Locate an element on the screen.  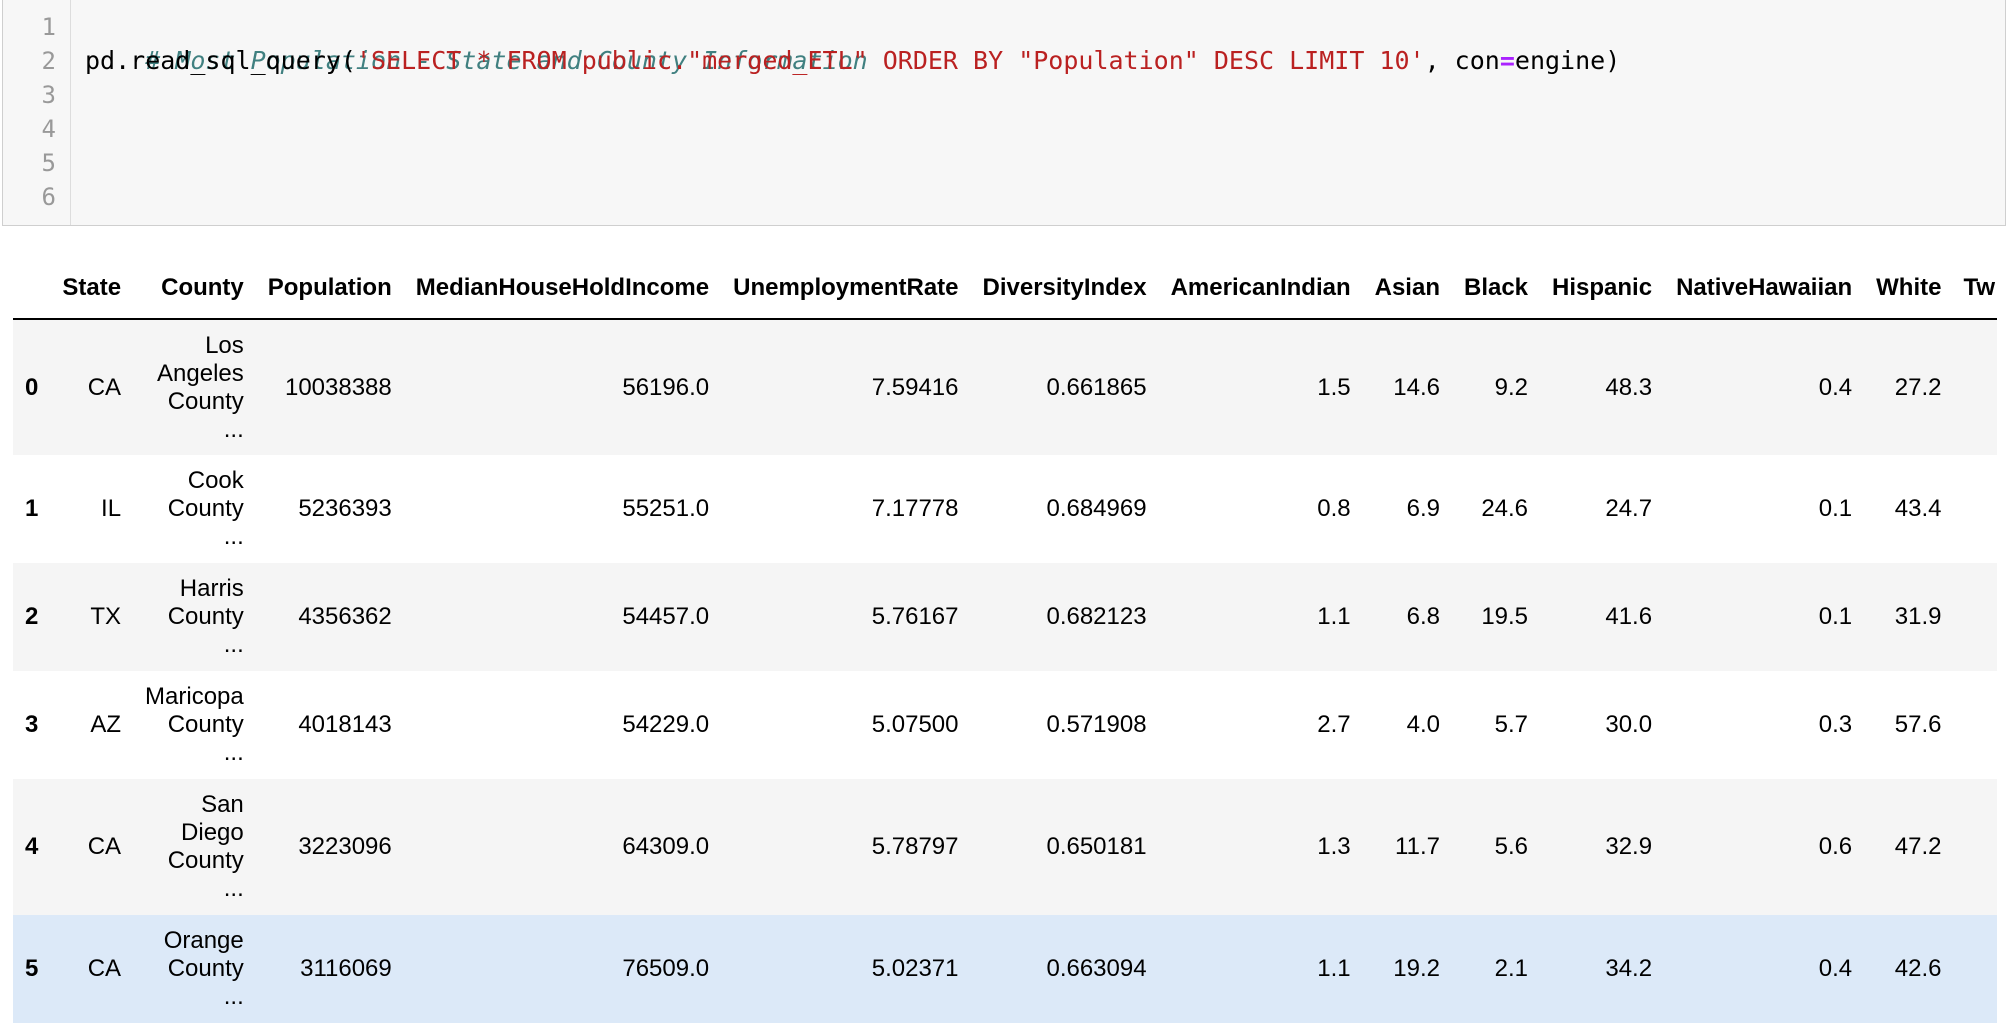
line-number: 5 is located at coordinates (48, 163).